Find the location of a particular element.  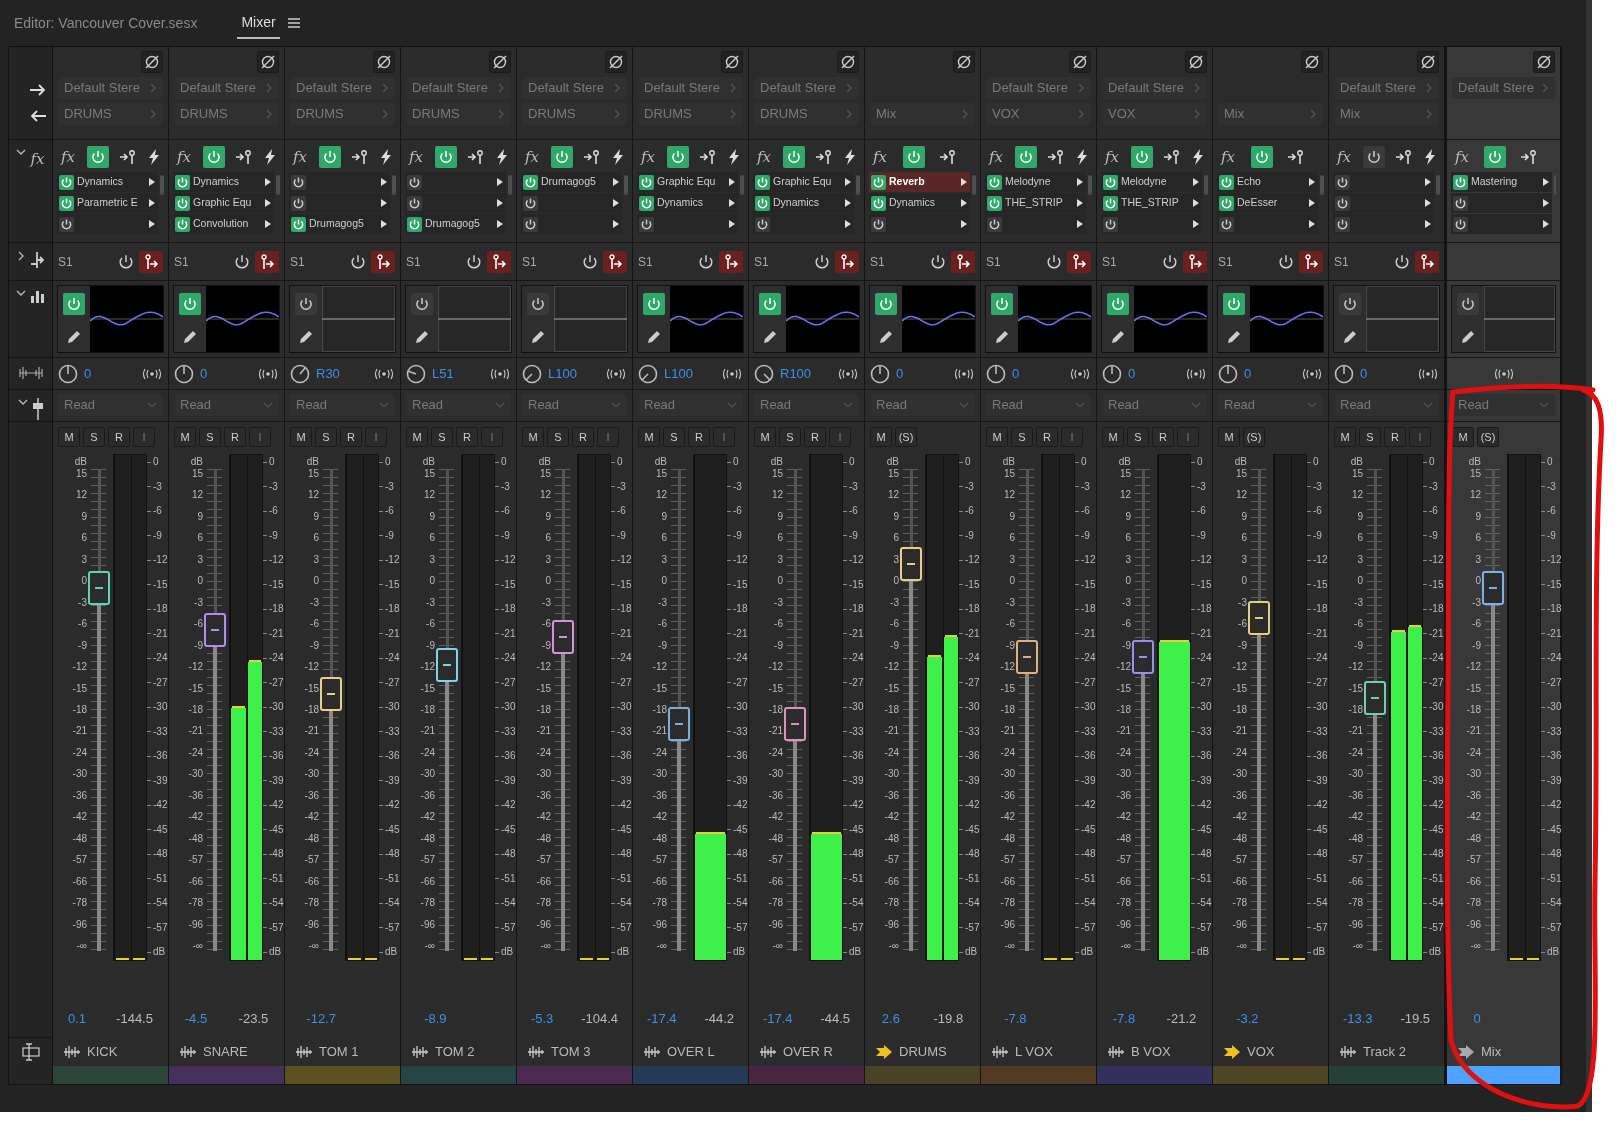

track-name: VOX is located at coordinates (1261, 1052).